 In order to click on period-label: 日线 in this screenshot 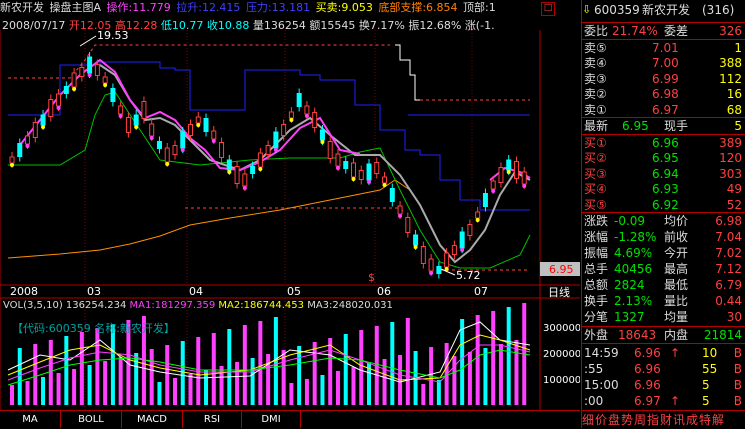, I will do `click(559, 292)`.